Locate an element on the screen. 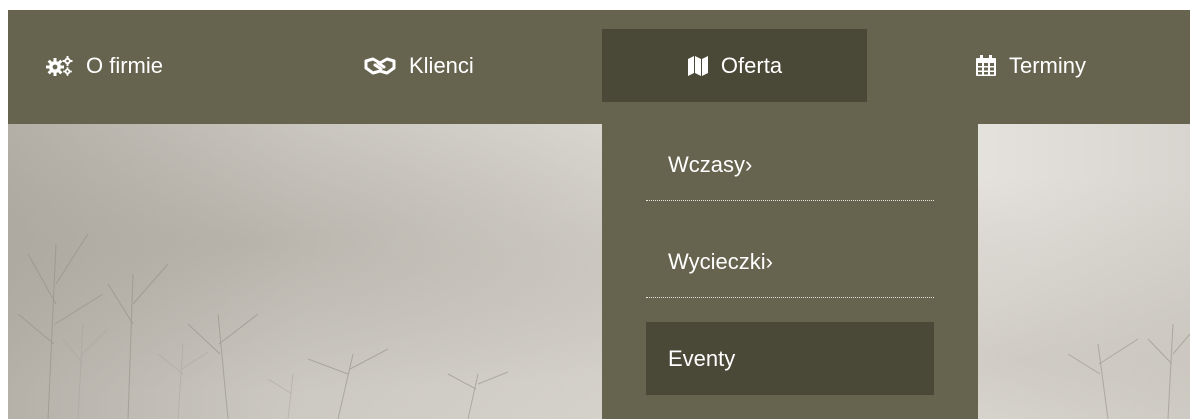 The width and height of the screenshot is (1190, 419). dropdown-item-label: Eventy is located at coordinates (702, 358).